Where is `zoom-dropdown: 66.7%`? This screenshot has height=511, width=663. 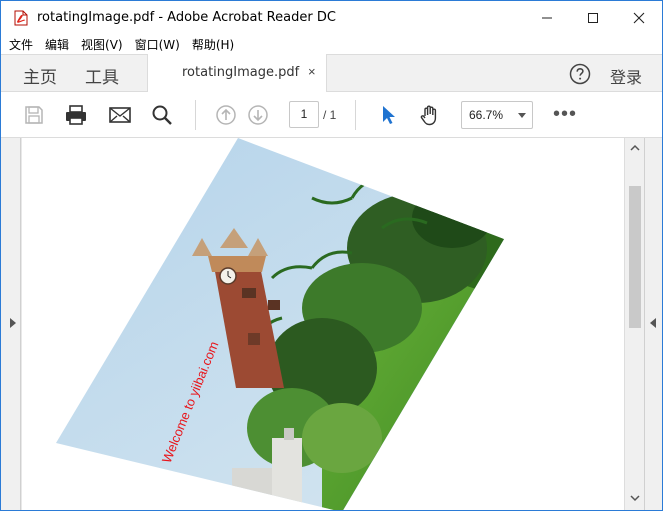 zoom-dropdown: 66.7% is located at coordinates (497, 115).